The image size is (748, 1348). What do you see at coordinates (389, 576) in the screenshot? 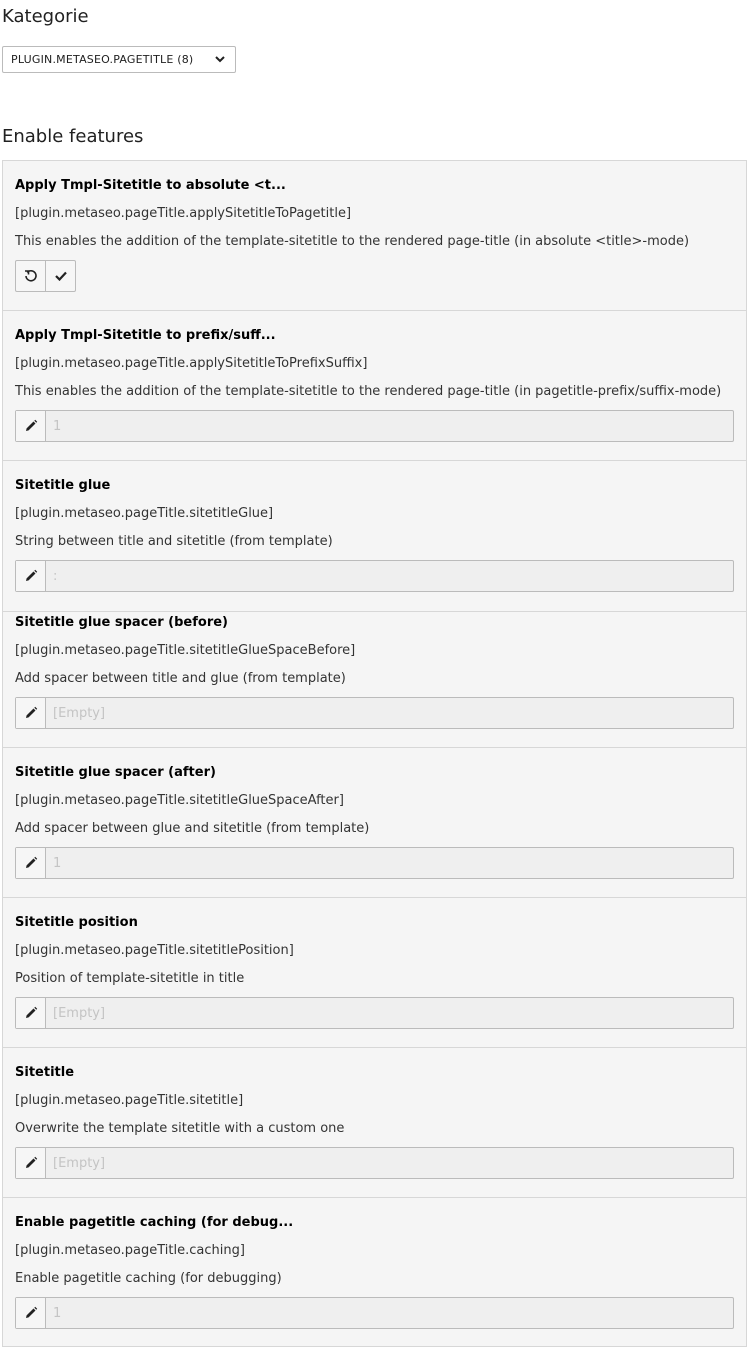
I see `setting-value: :` at bounding box center [389, 576].